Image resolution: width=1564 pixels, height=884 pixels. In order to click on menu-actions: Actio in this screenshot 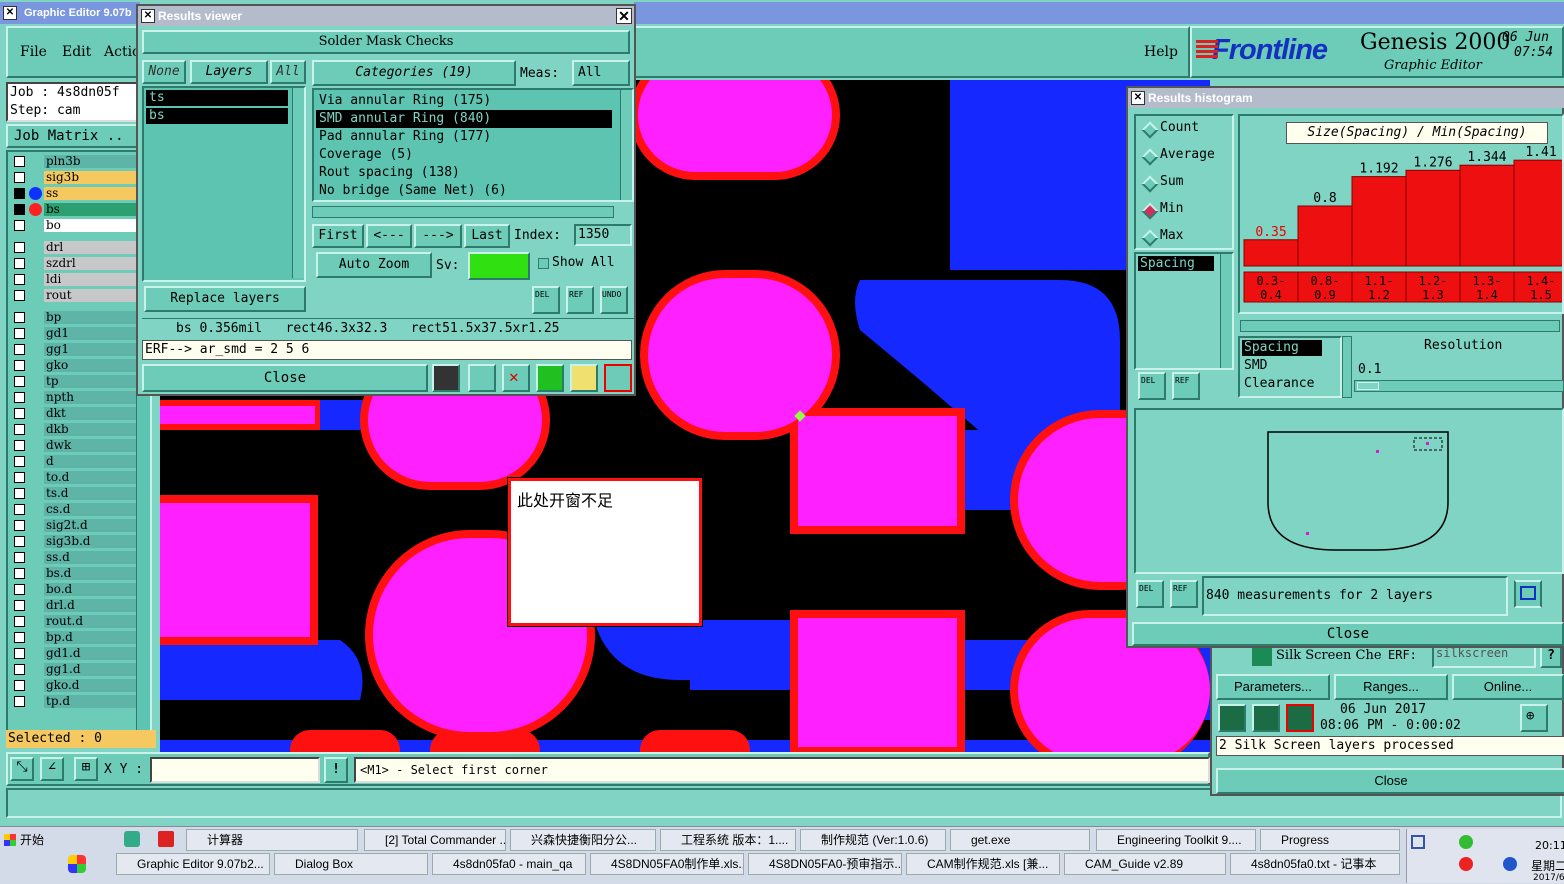, I will do `click(122, 52)`.